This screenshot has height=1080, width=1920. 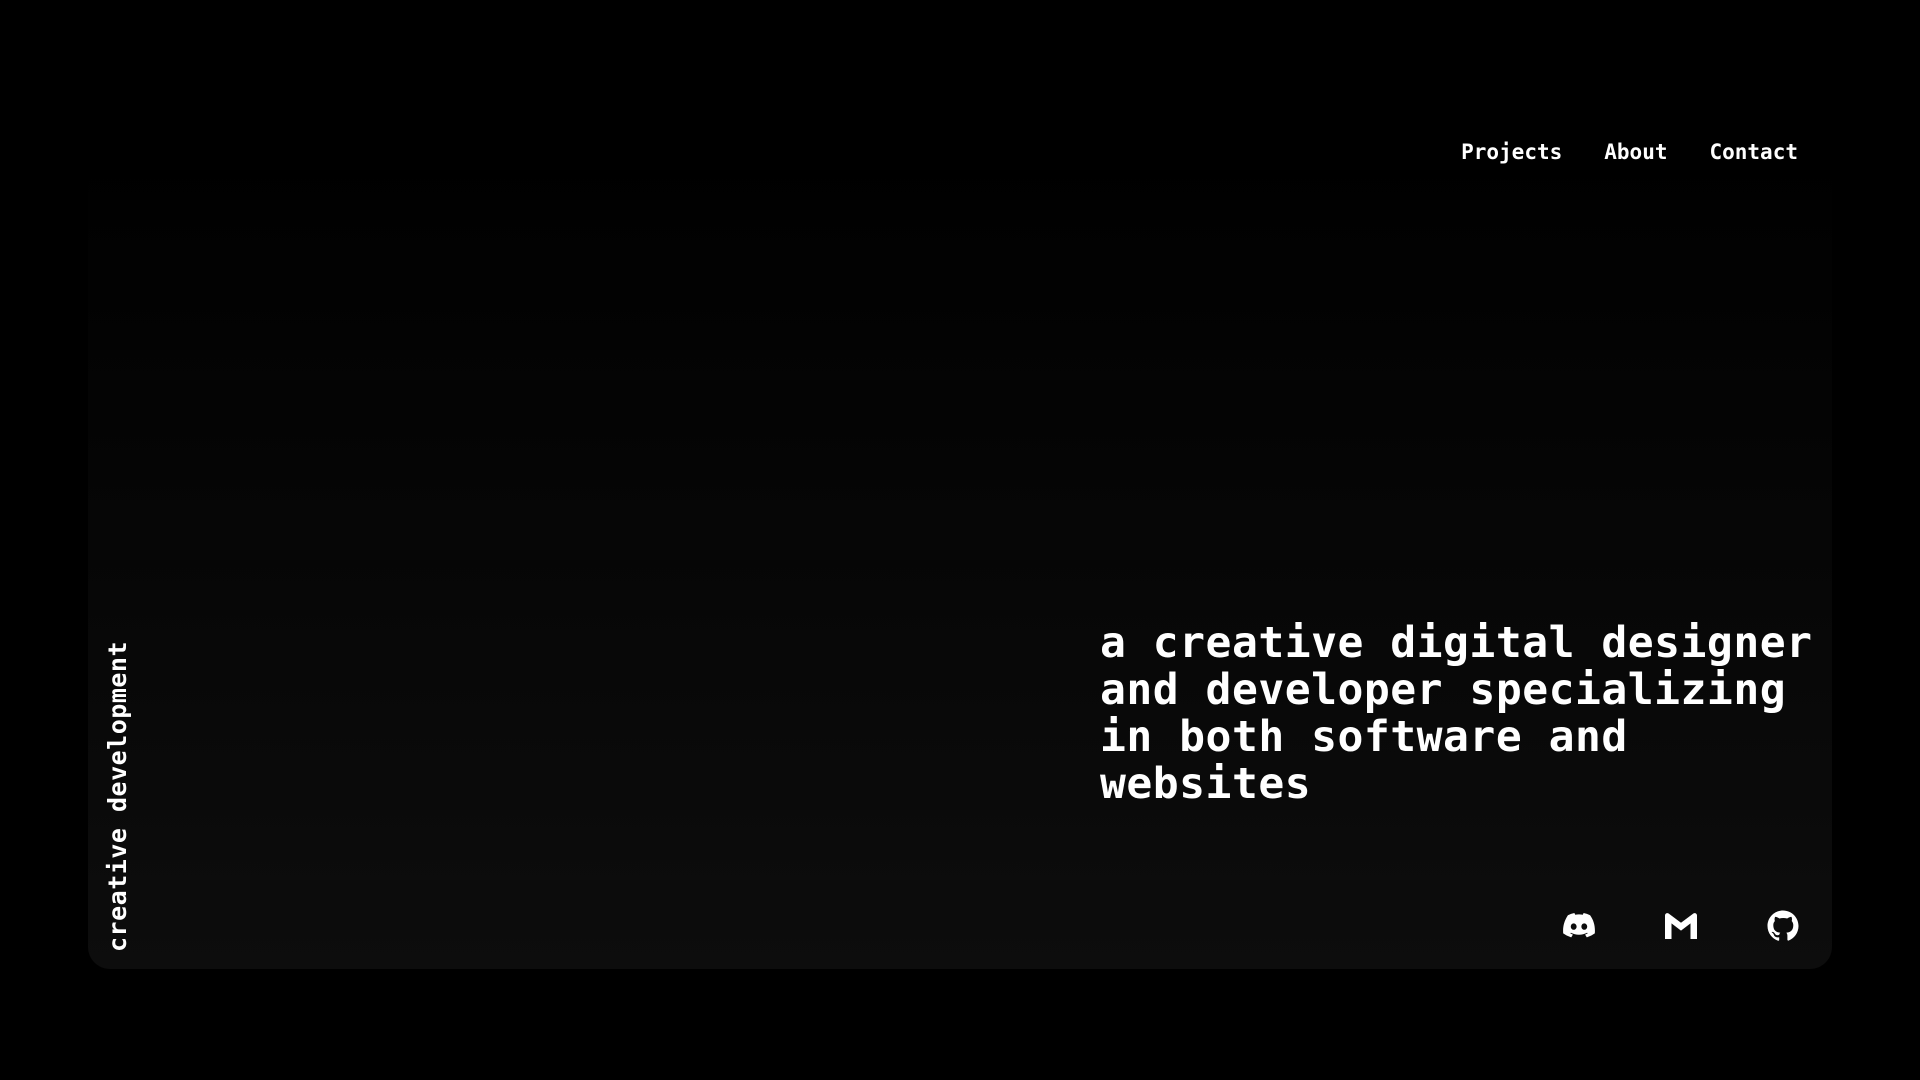 I want to click on nav-contact-link: Contact, so click(x=1753, y=152).